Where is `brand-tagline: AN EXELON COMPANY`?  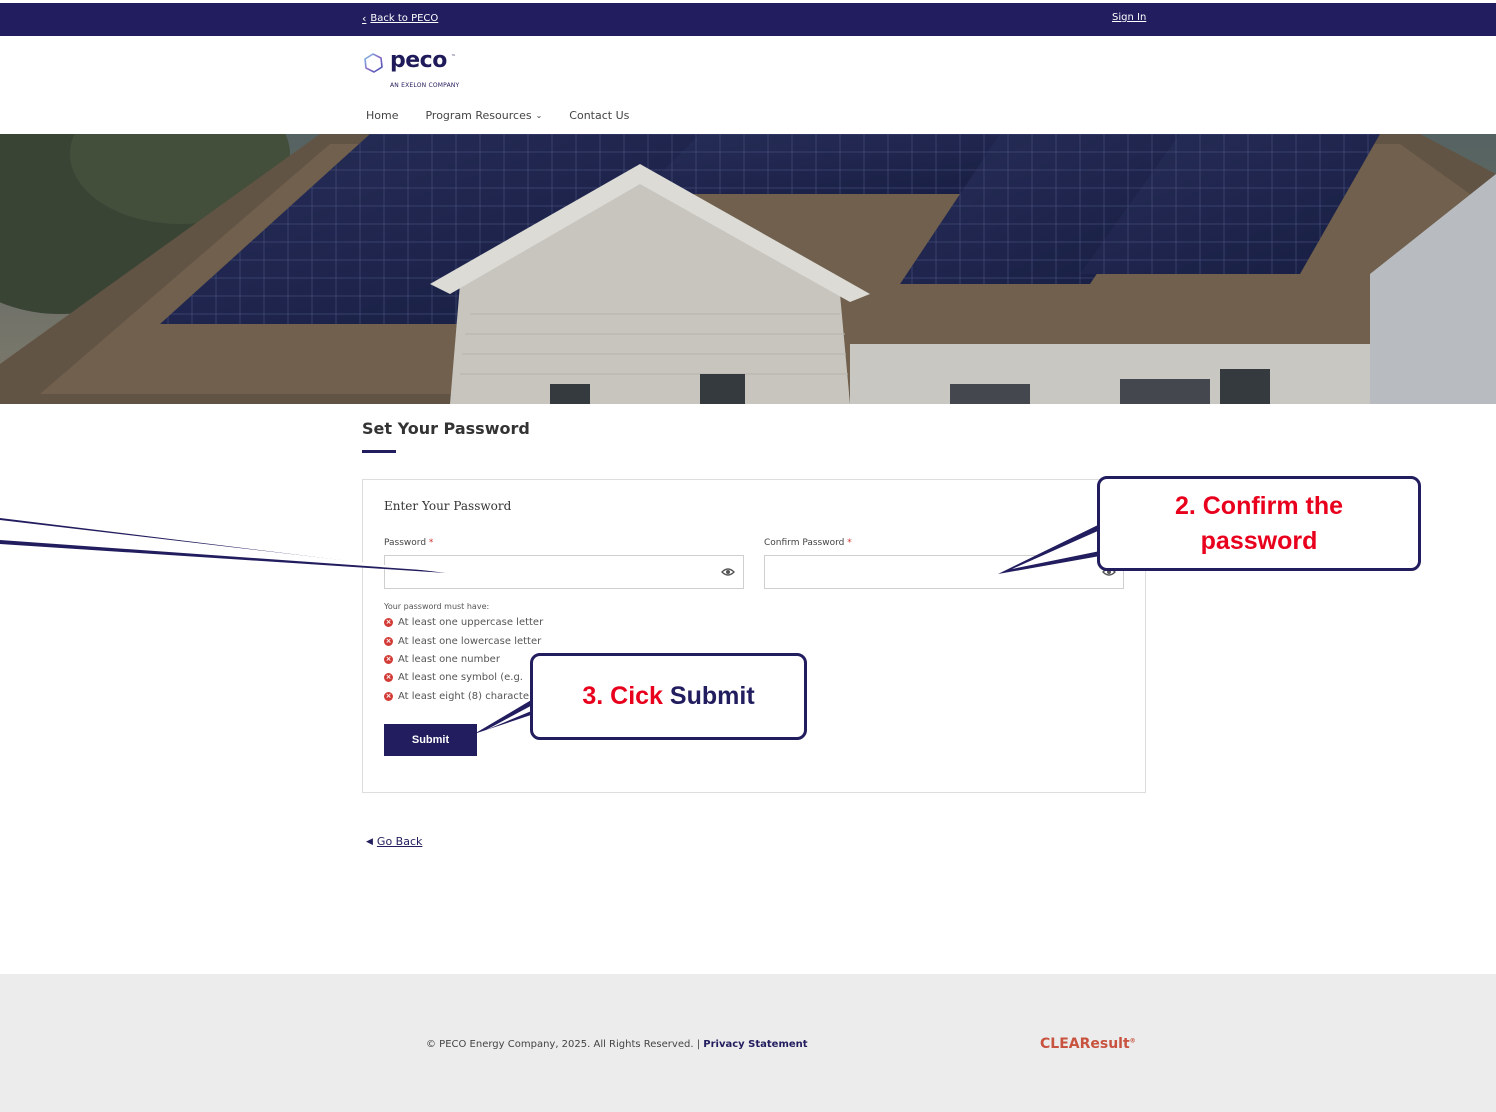 brand-tagline: AN EXELON COMPANY is located at coordinates (425, 85).